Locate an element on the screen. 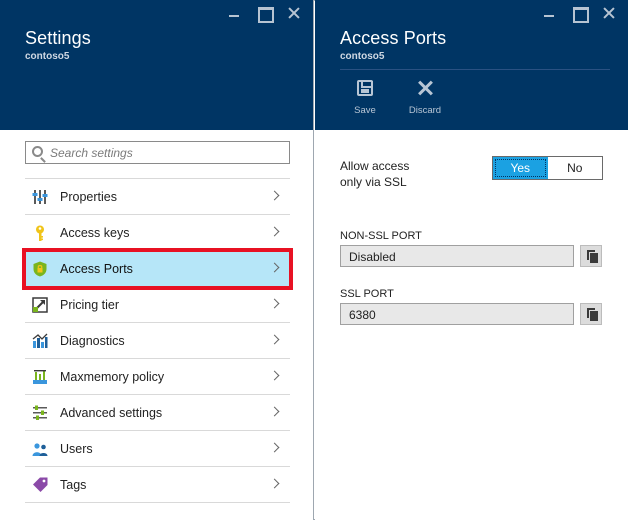 Image resolution: width=628 pixels, height=520 pixels. menu-label-users: Users is located at coordinates (76, 449).